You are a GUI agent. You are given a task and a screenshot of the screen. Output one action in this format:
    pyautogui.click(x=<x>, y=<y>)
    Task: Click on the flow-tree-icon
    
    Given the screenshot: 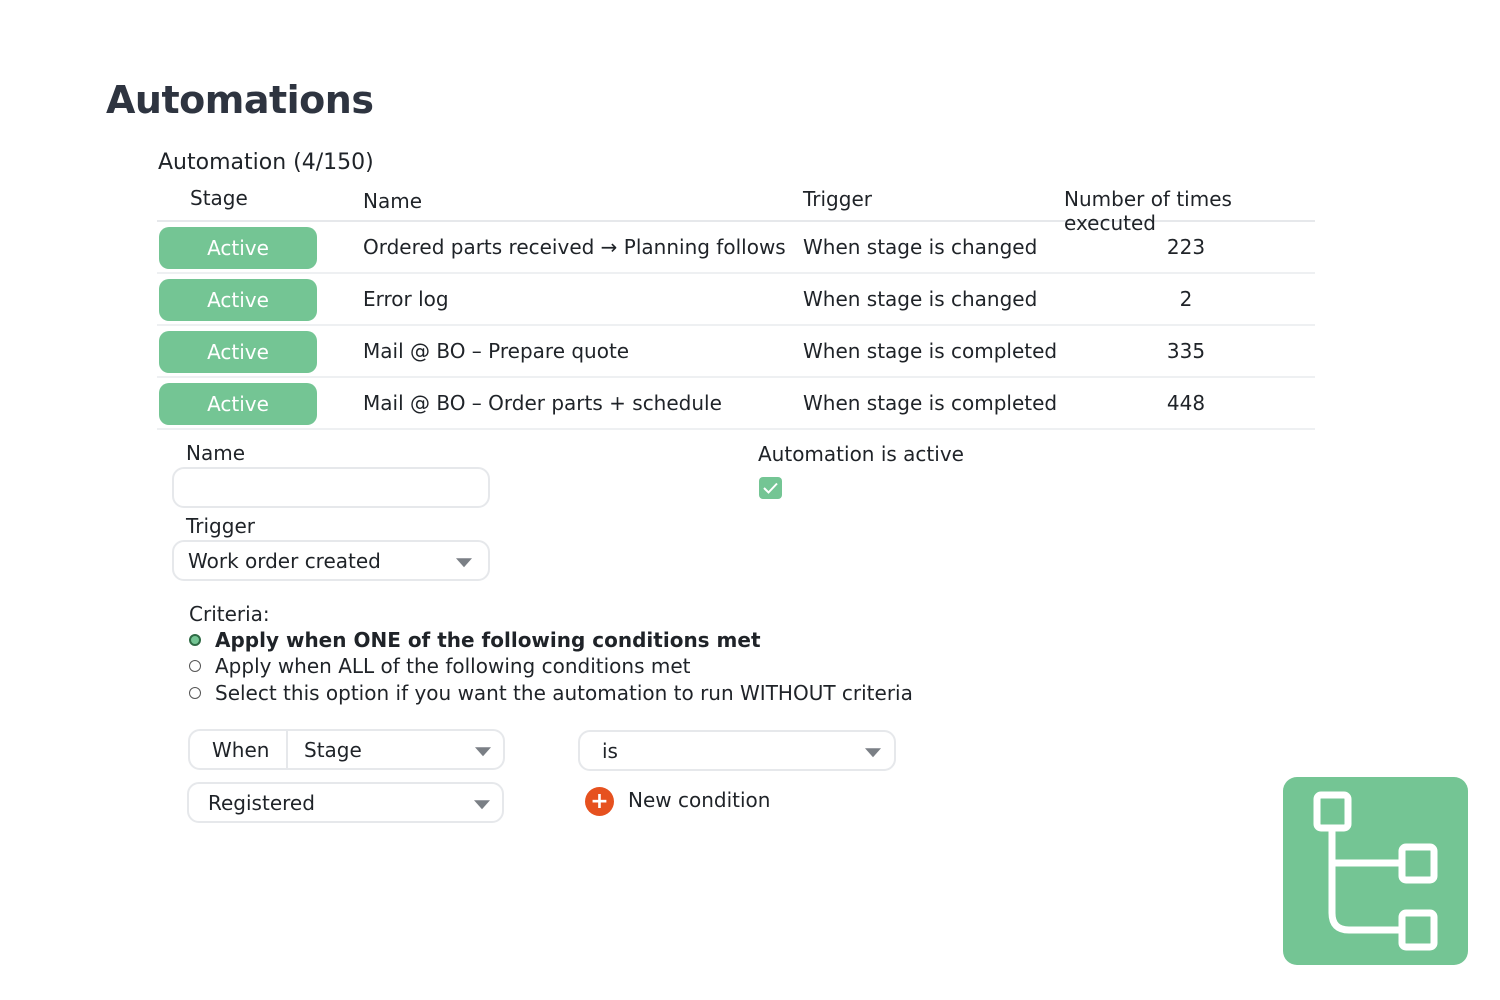 What is the action you would take?
    pyautogui.click(x=1375, y=871)
    